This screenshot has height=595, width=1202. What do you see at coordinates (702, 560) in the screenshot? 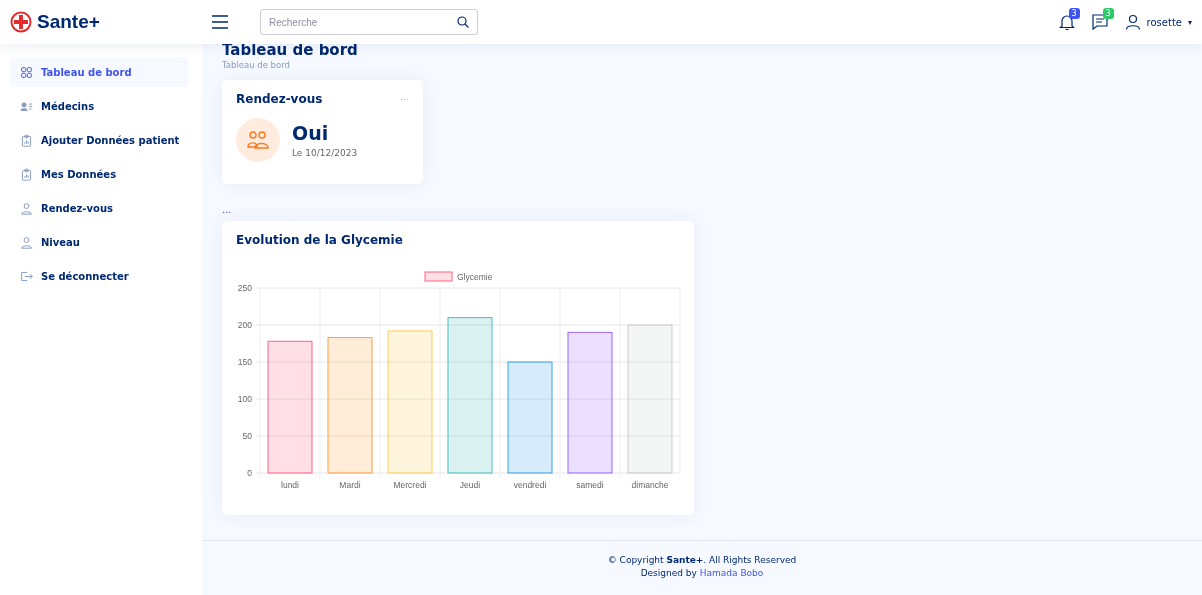
I see `copyright-text: © Copyright Sante+. All Rights Reserved` at bounding box center [702, 560].